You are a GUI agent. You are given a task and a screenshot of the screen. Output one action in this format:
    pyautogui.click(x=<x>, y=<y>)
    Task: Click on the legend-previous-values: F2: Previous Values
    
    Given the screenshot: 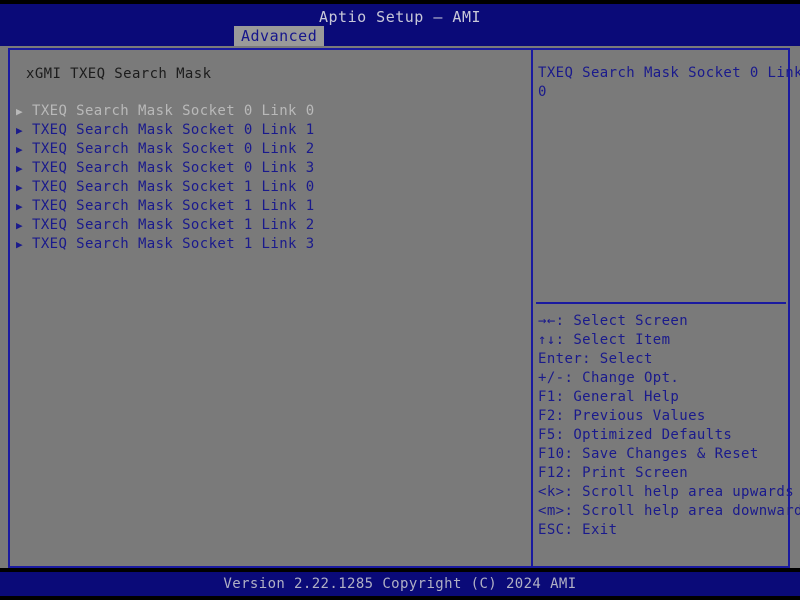 What is the action you would take?
    pyautogui.click(x=622, y=416)
    